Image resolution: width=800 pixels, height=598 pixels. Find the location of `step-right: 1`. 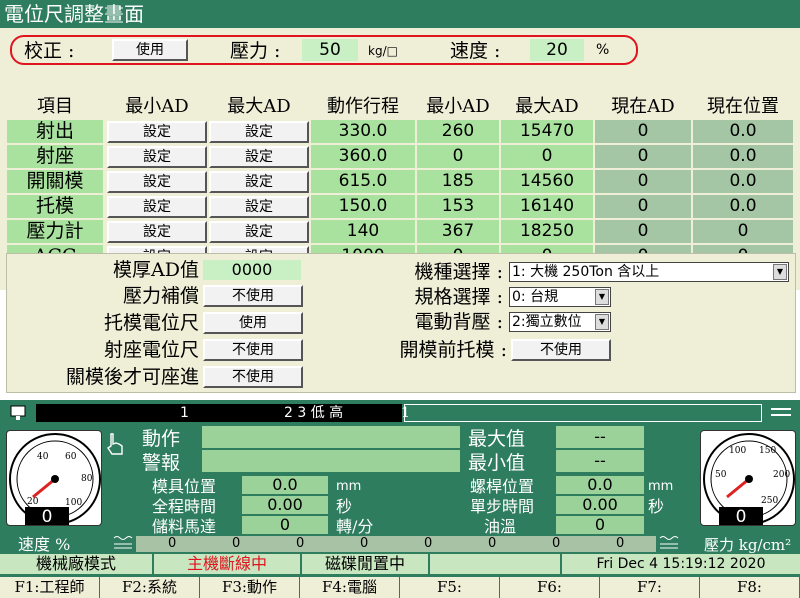

step-right: 1 is located at coordinates (405, 413).